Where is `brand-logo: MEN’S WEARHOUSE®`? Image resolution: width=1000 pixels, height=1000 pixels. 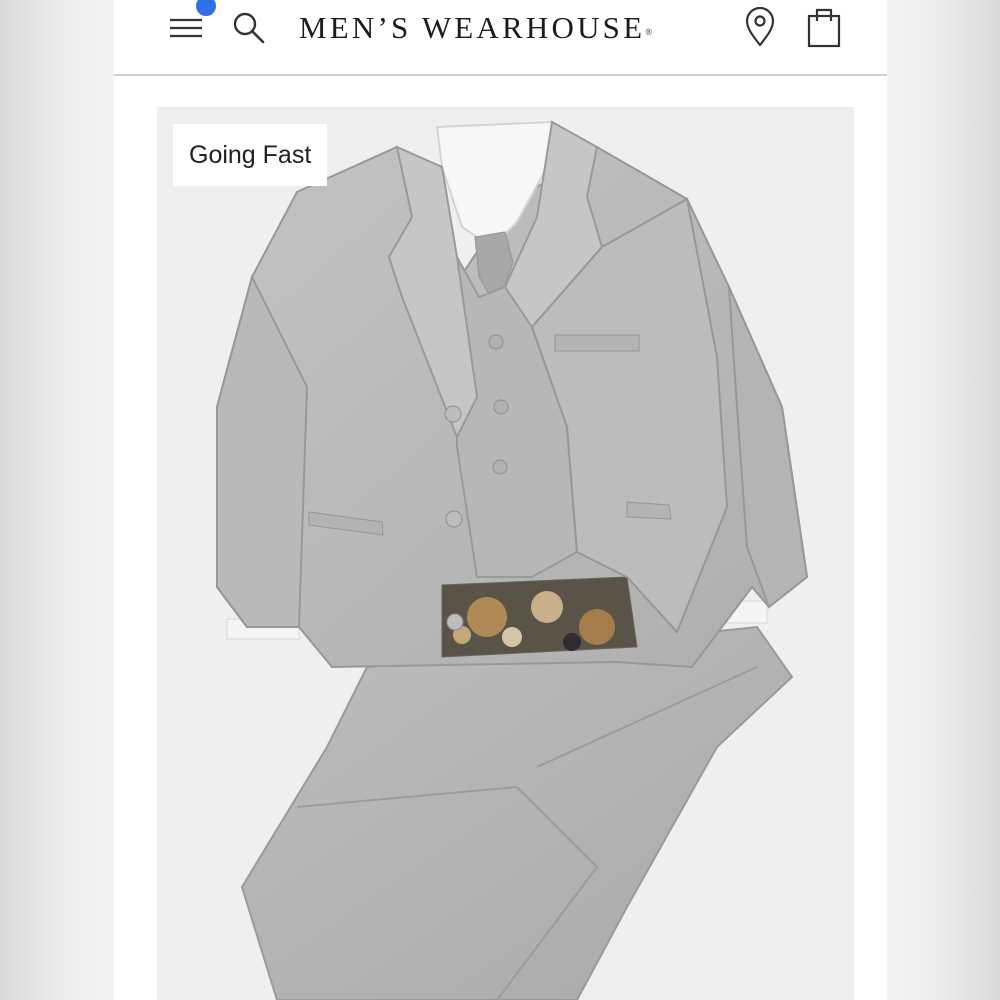 brand-logo: MEN’S WEARHOUSE® is located at coordinates (509, 28).